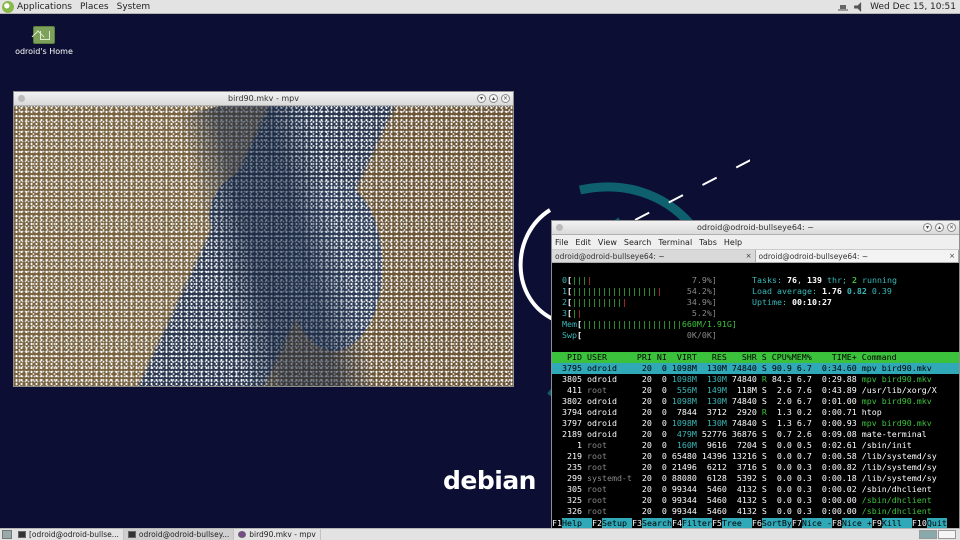  I want to click on taskbar-item-mpv: bird90.mkv - mpv, so click(277, 534).